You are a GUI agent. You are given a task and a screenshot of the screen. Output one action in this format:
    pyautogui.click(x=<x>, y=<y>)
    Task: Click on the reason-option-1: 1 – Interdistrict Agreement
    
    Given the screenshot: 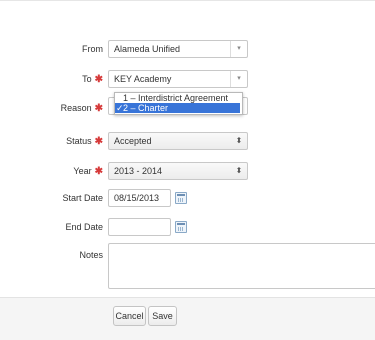 What is the action you would take?
    pyautogui.click(x=177, y=98)
    